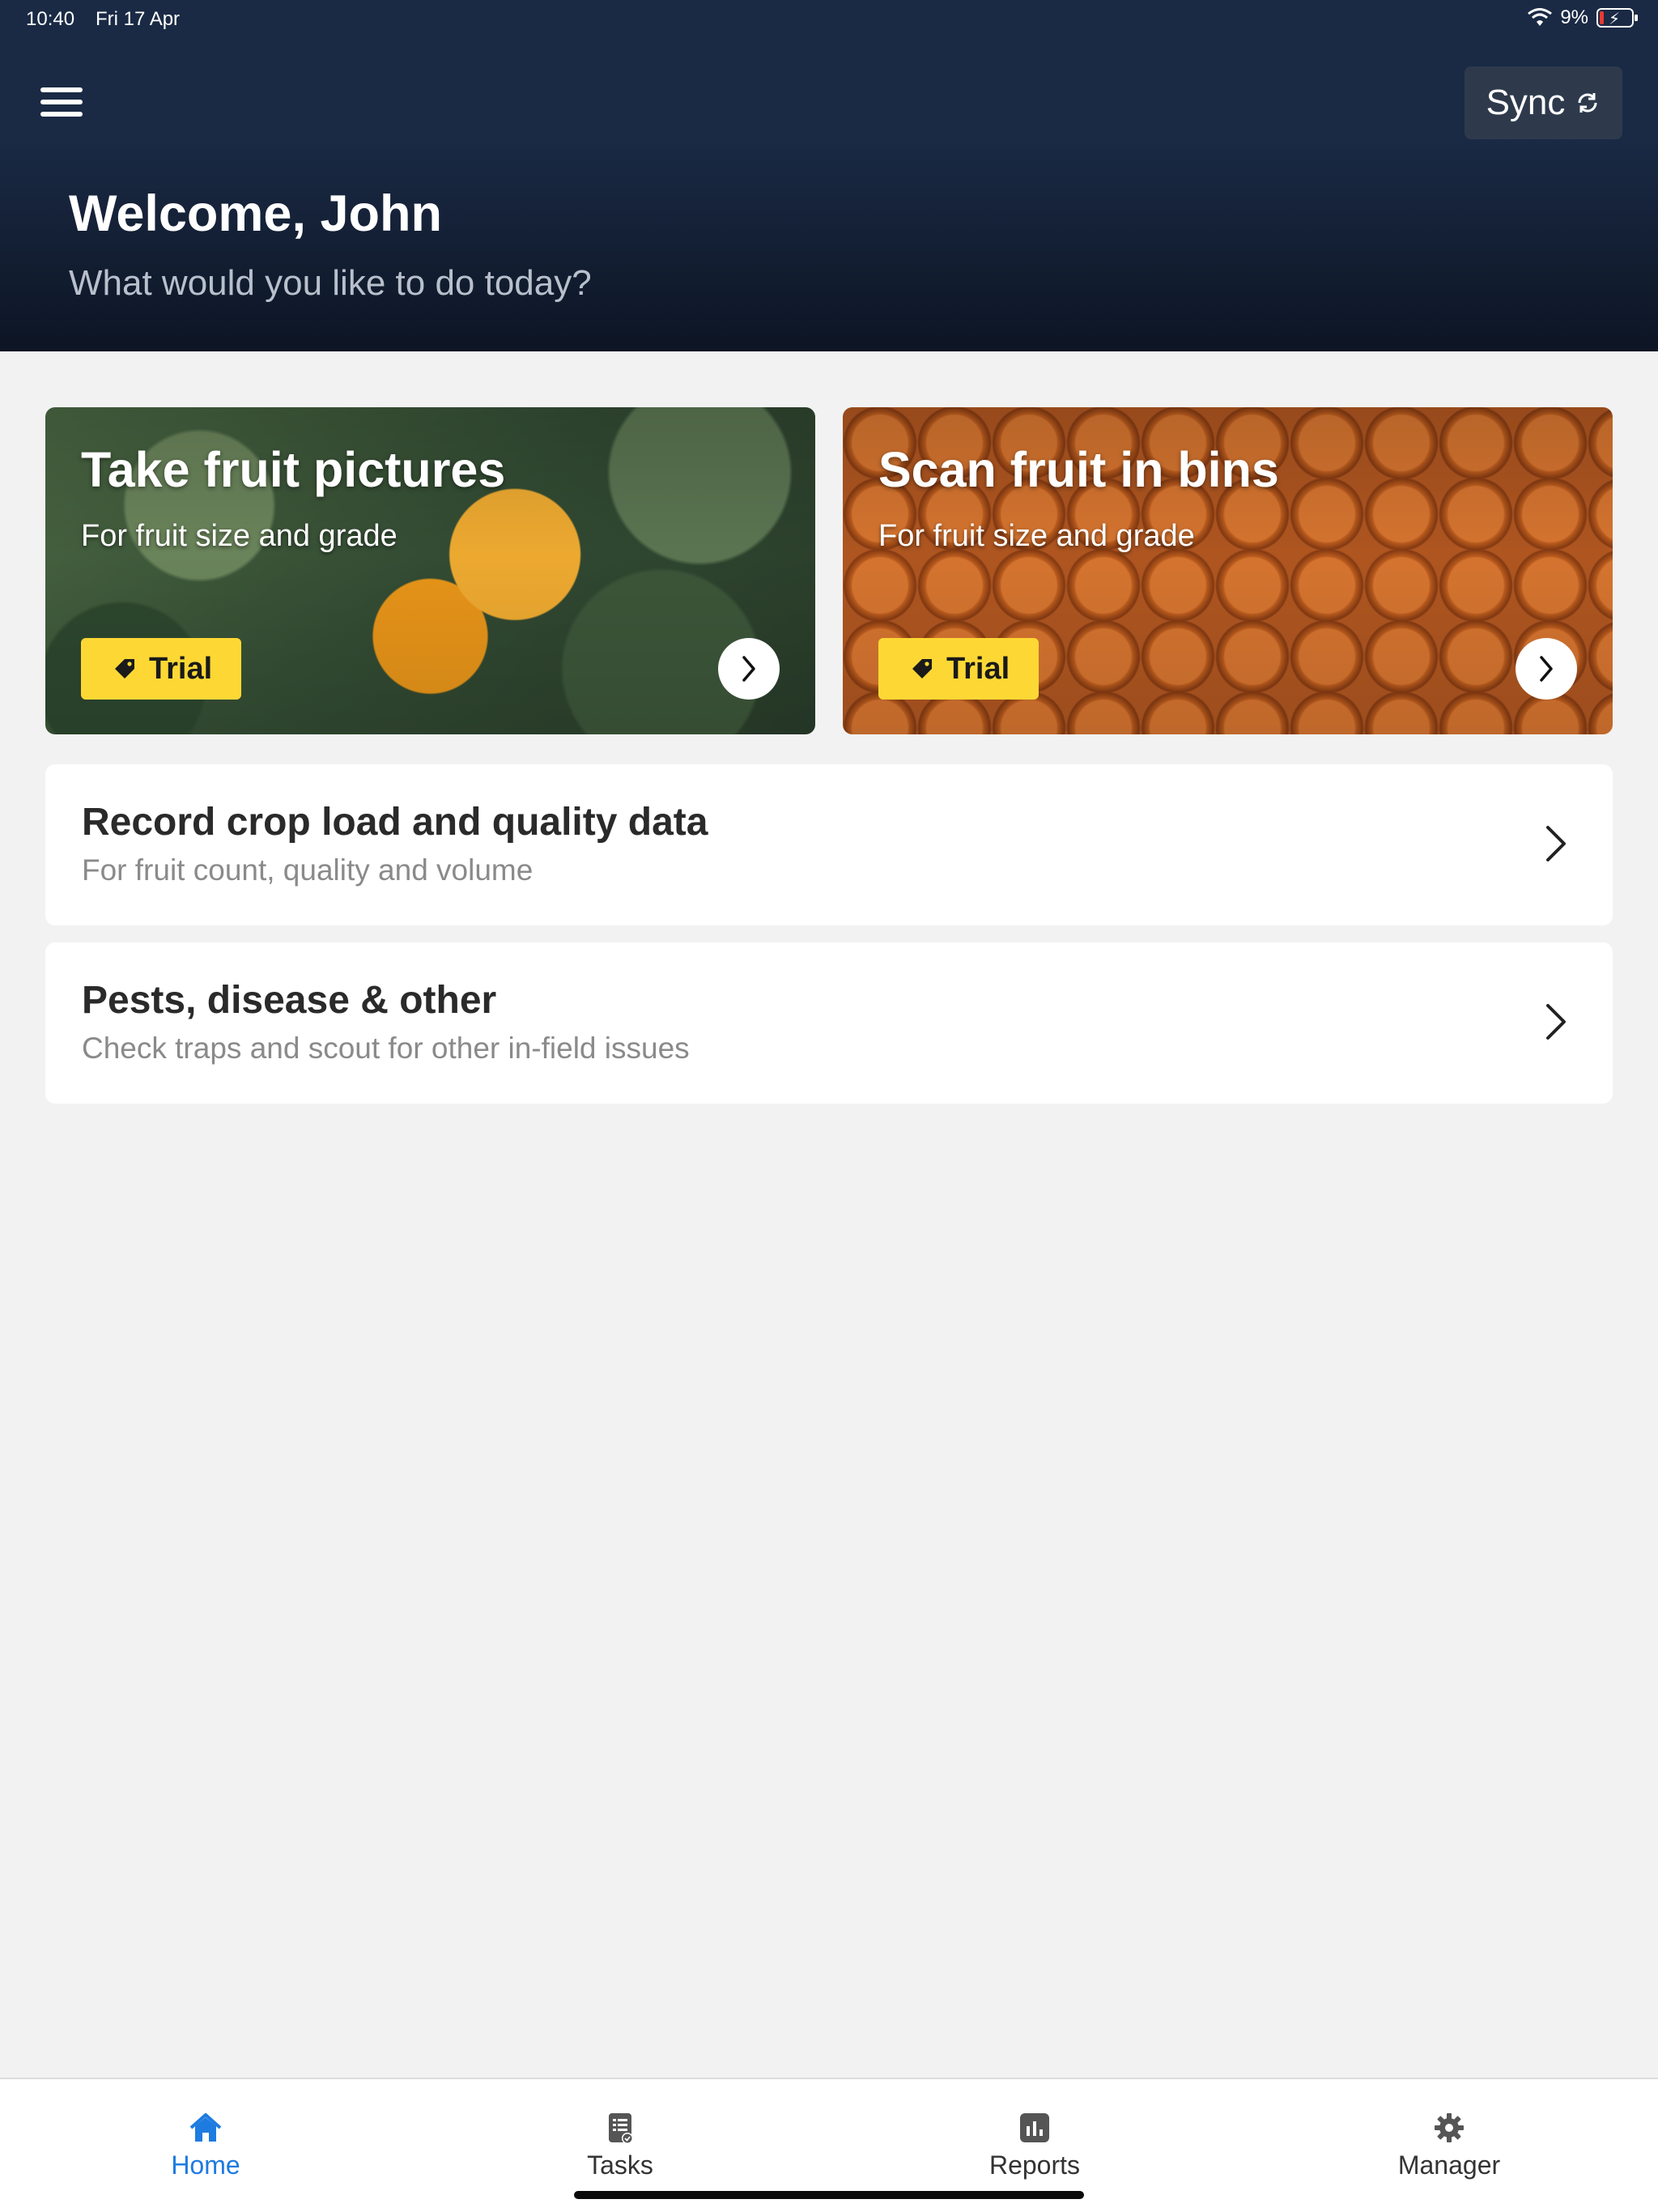  Describe the element at coordinates (205, 2145) in the screenshot. I see `tab-home: Home` at that location.